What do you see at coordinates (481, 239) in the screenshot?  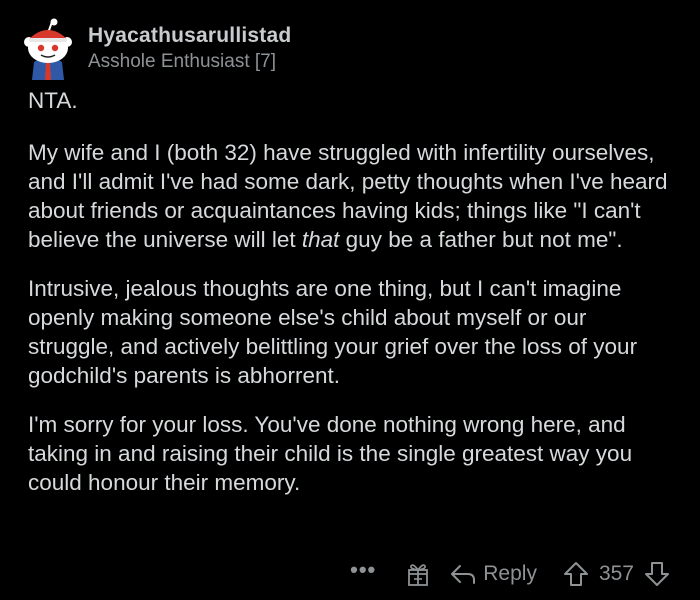 I see `paragraph-text-tail: guy be a father but not me".` at bounding box center [481, 239].